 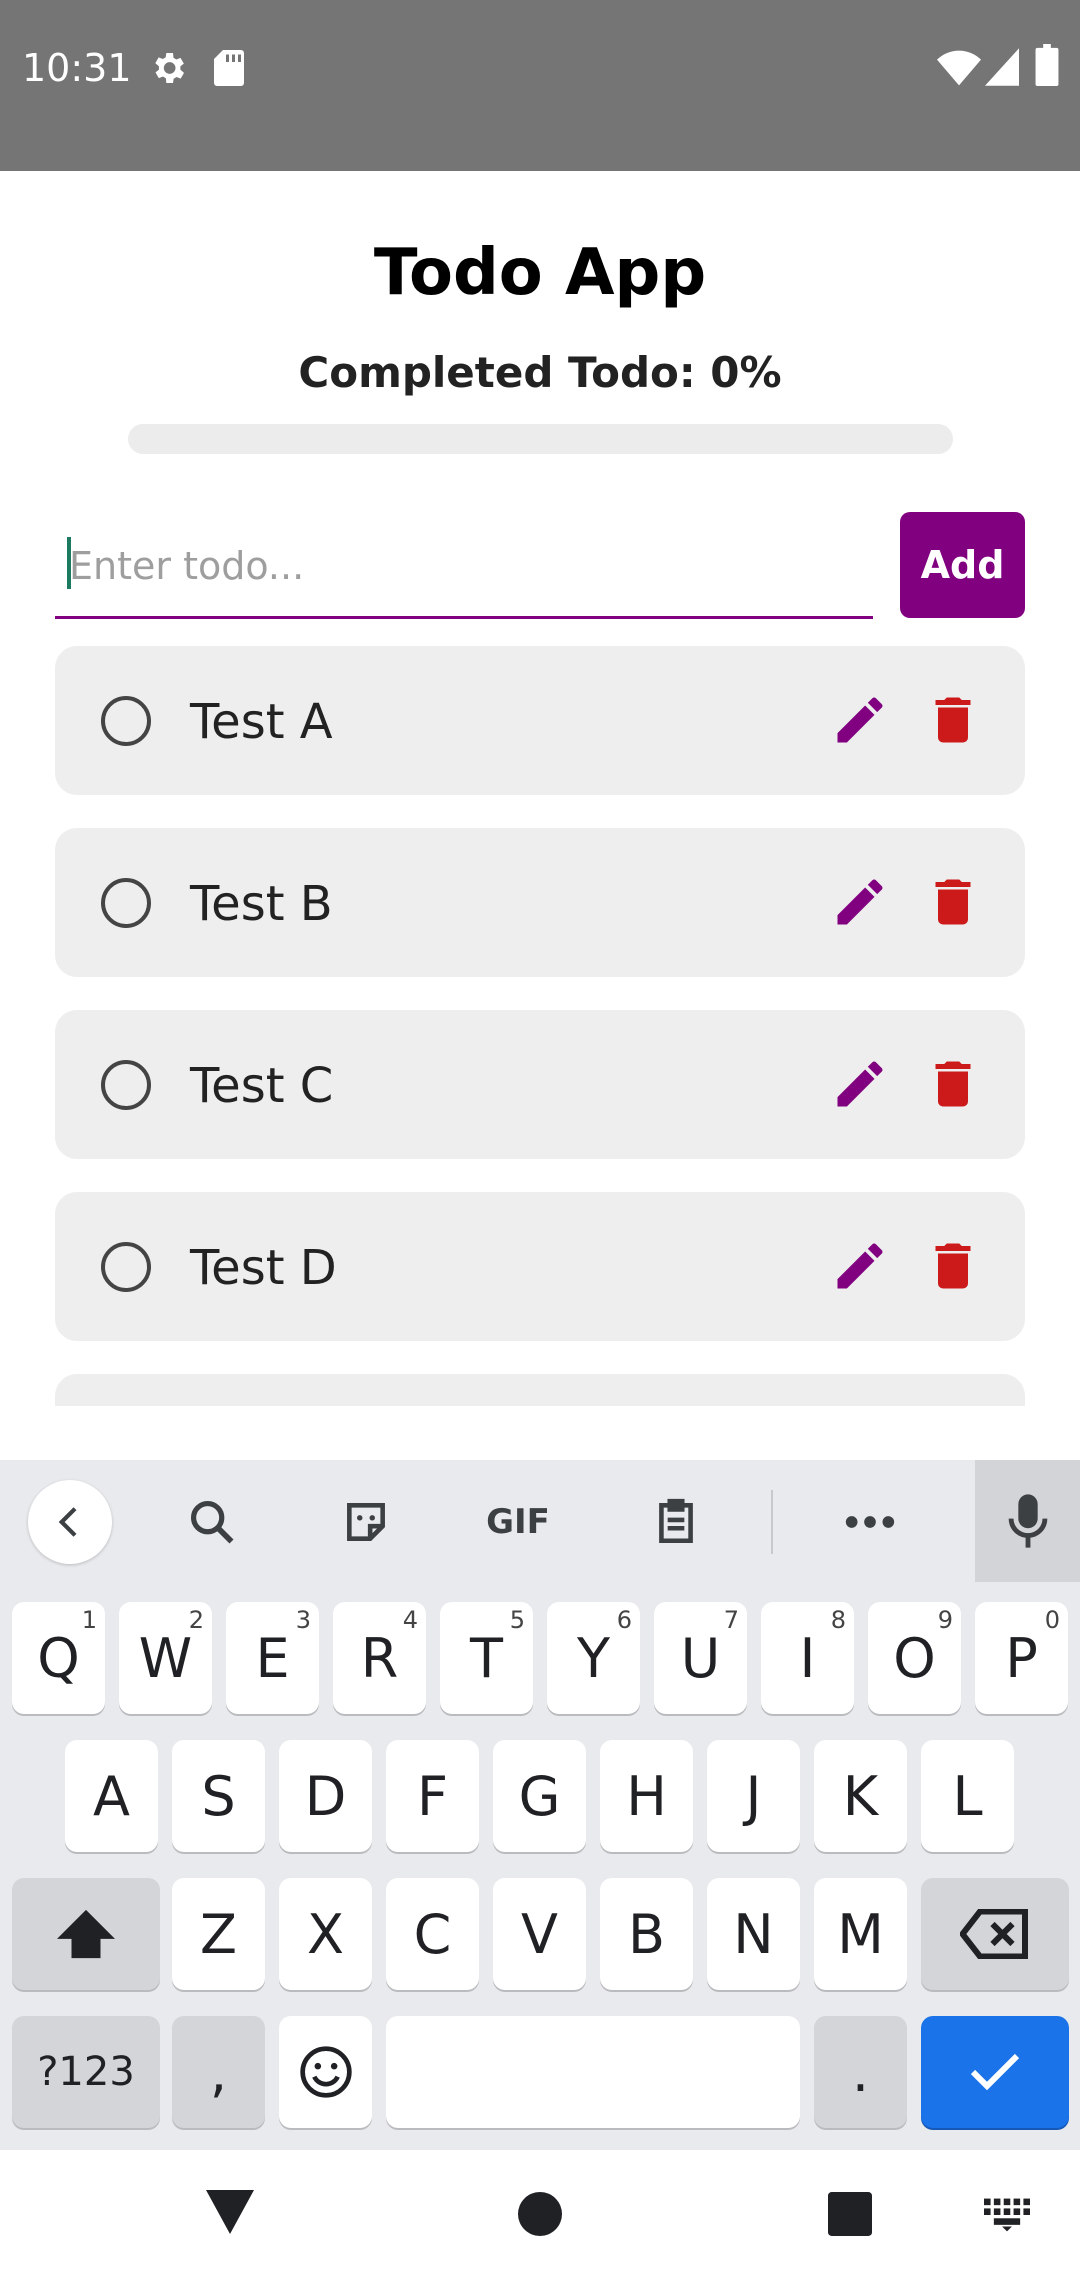 I want to click on space-key, so click(x=593, y=2072).